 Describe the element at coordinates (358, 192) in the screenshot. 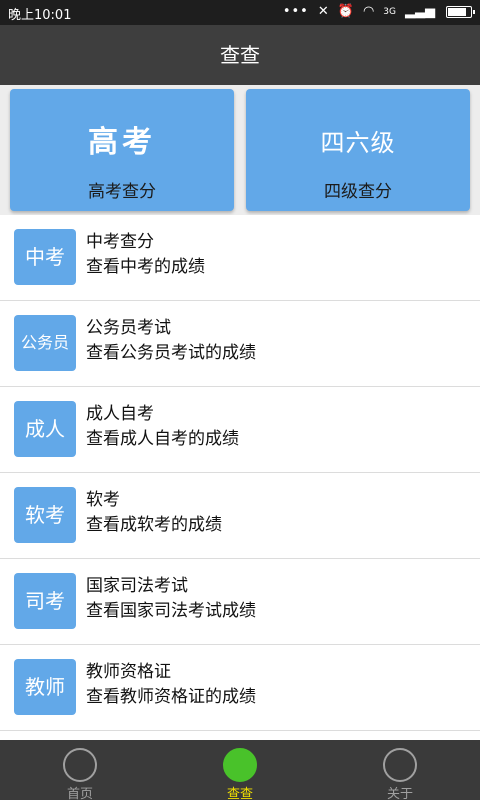

I see `cet-label: 四级查分` at that location.